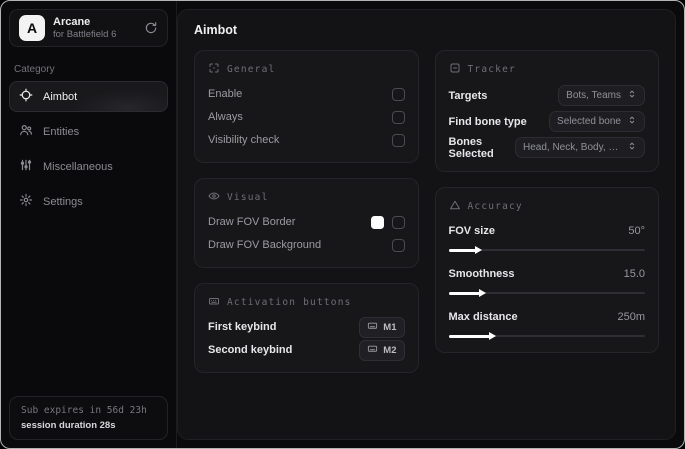  Describe the element at coordinates (546, 336) in the screenshot. I see `max-distance-slider` at that location.